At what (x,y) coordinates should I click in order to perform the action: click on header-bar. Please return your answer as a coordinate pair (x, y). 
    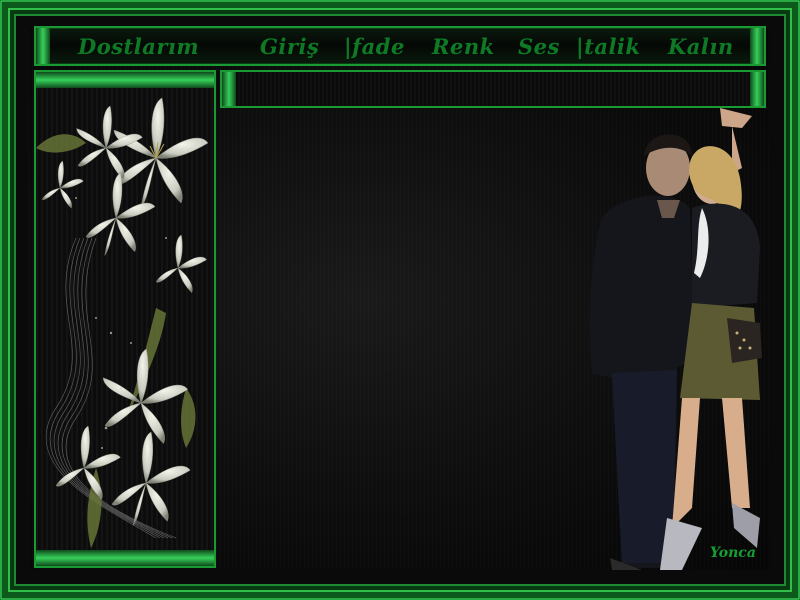
    Looking at the image, I should click on (493, 89).